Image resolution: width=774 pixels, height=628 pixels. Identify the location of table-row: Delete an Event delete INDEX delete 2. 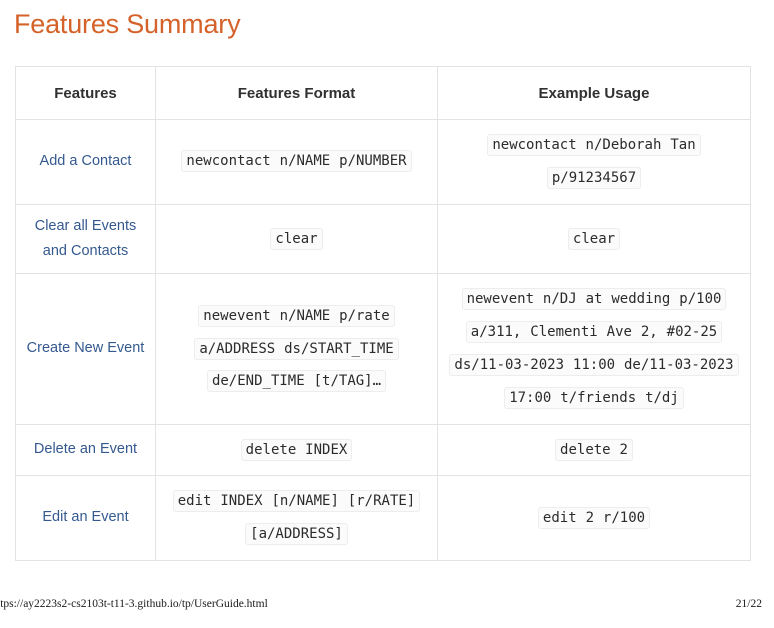
(383, 450).